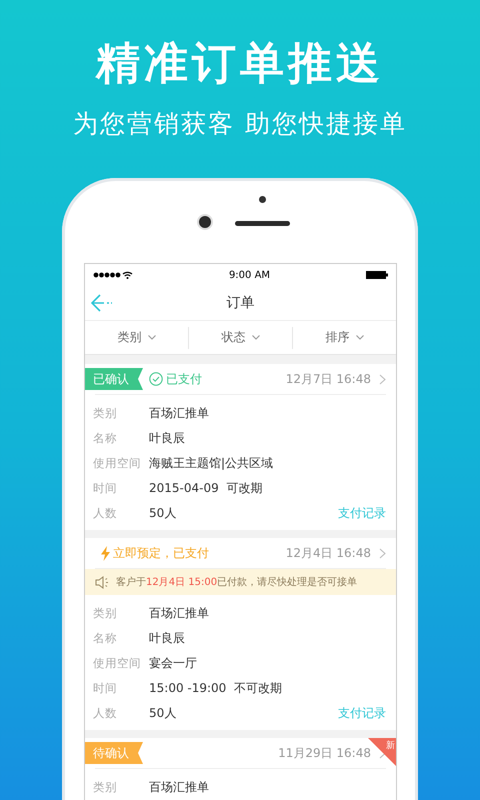 Image resolution: width=480 pixels, height=800 pixels. Describe the element at coordinates (240, 124) in the screenshot. I see `subtitle: 为您营销获客 助您快捷接单` at that location.